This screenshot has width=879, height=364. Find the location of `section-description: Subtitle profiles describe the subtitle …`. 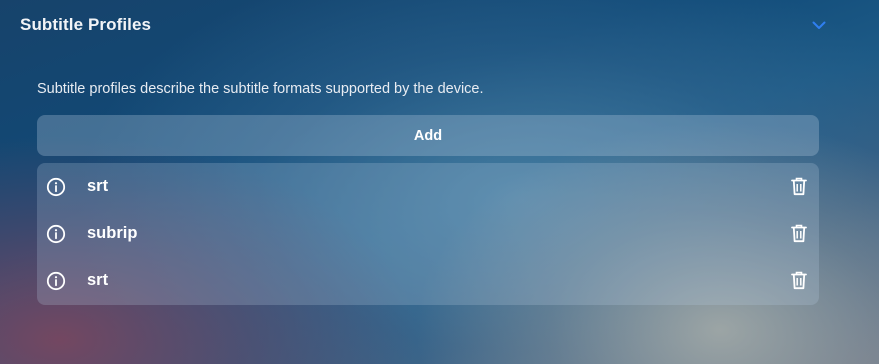

section-description: Subtitle profiles describe the subtitle … is located at coordinates (260, 89).